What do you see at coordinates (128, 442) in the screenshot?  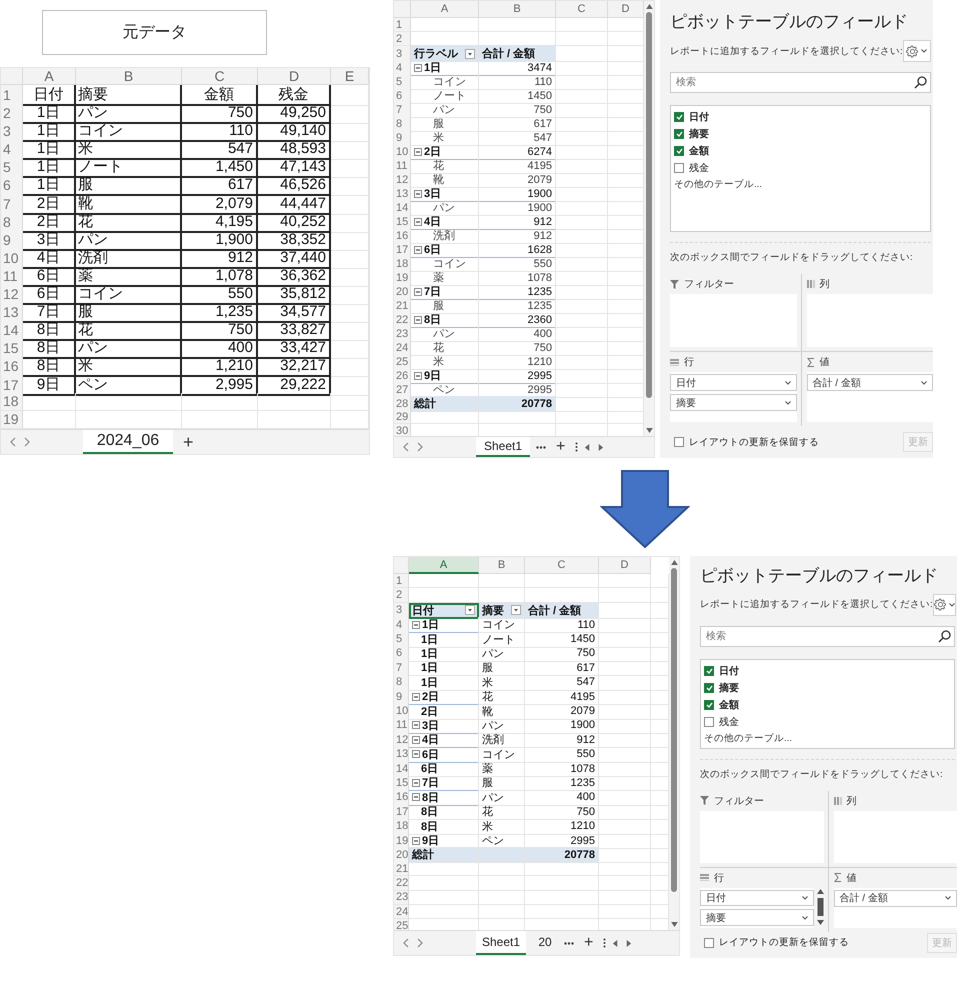 I see `sheet-tab: 2024_06` at bounding box center [128, 442].